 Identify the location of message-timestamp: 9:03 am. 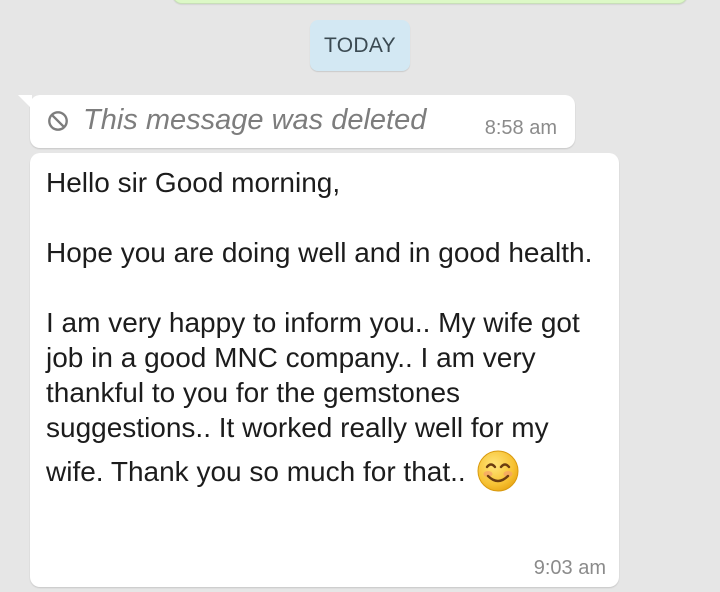
(569, 568).